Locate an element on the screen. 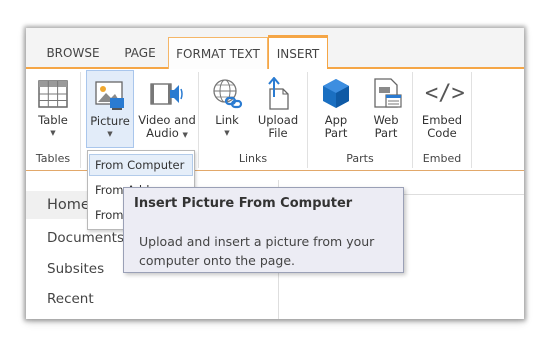 The image size is (554, 348). picture-button: Picture ▼ is located at coordinates (110, 109).